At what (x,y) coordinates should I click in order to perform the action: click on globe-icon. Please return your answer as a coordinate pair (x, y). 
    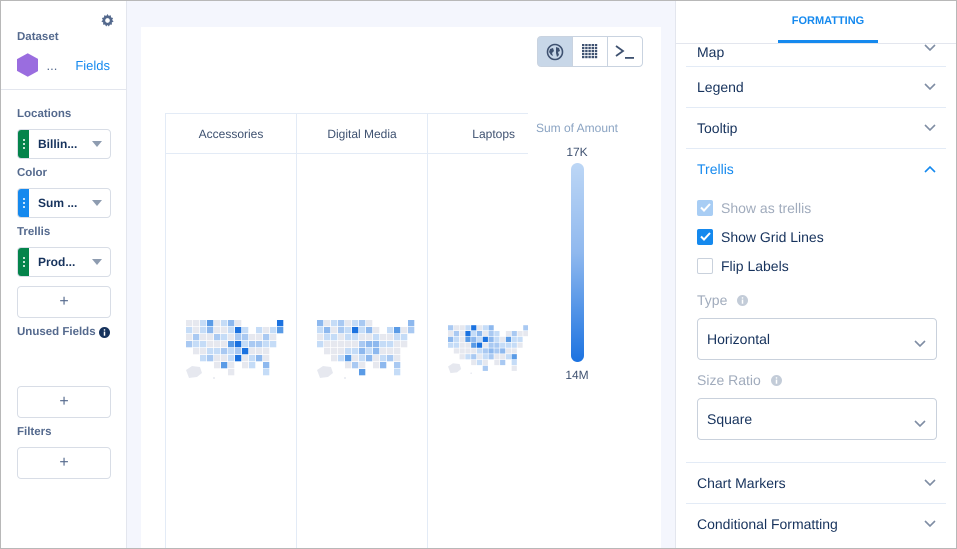
    Looking at the image, I should click on (555, 51).